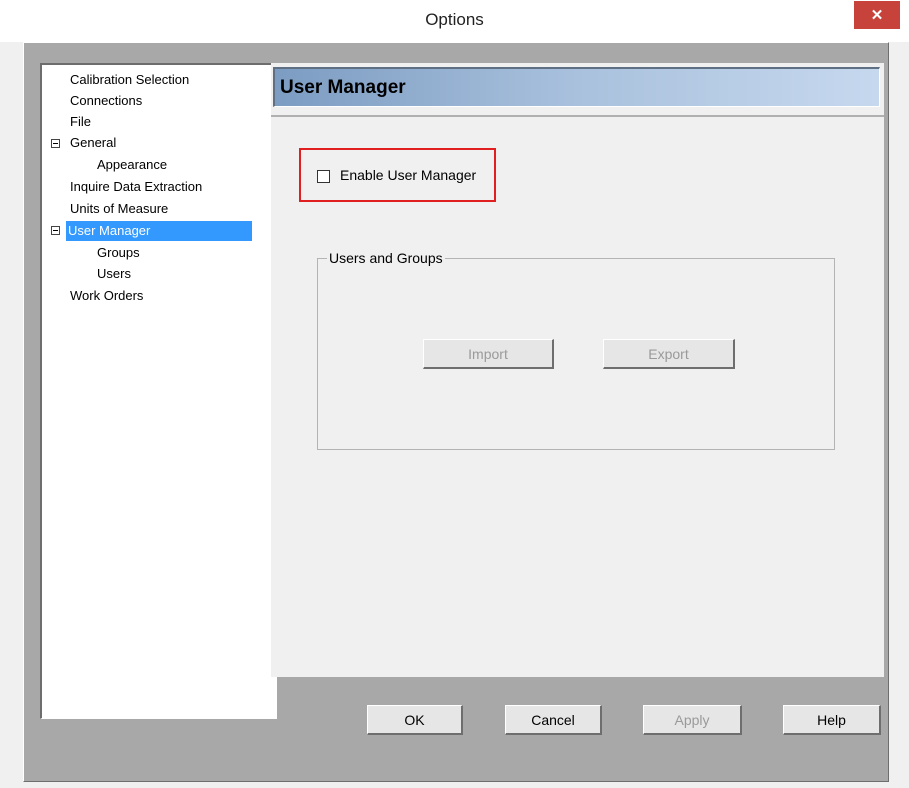 Image resolution: width=909 pixels, height=788 pixels. What do you see at coordinates (415, 720) in the screenshot?
I see `ok-button: OK` at bounding box center [415, 720].